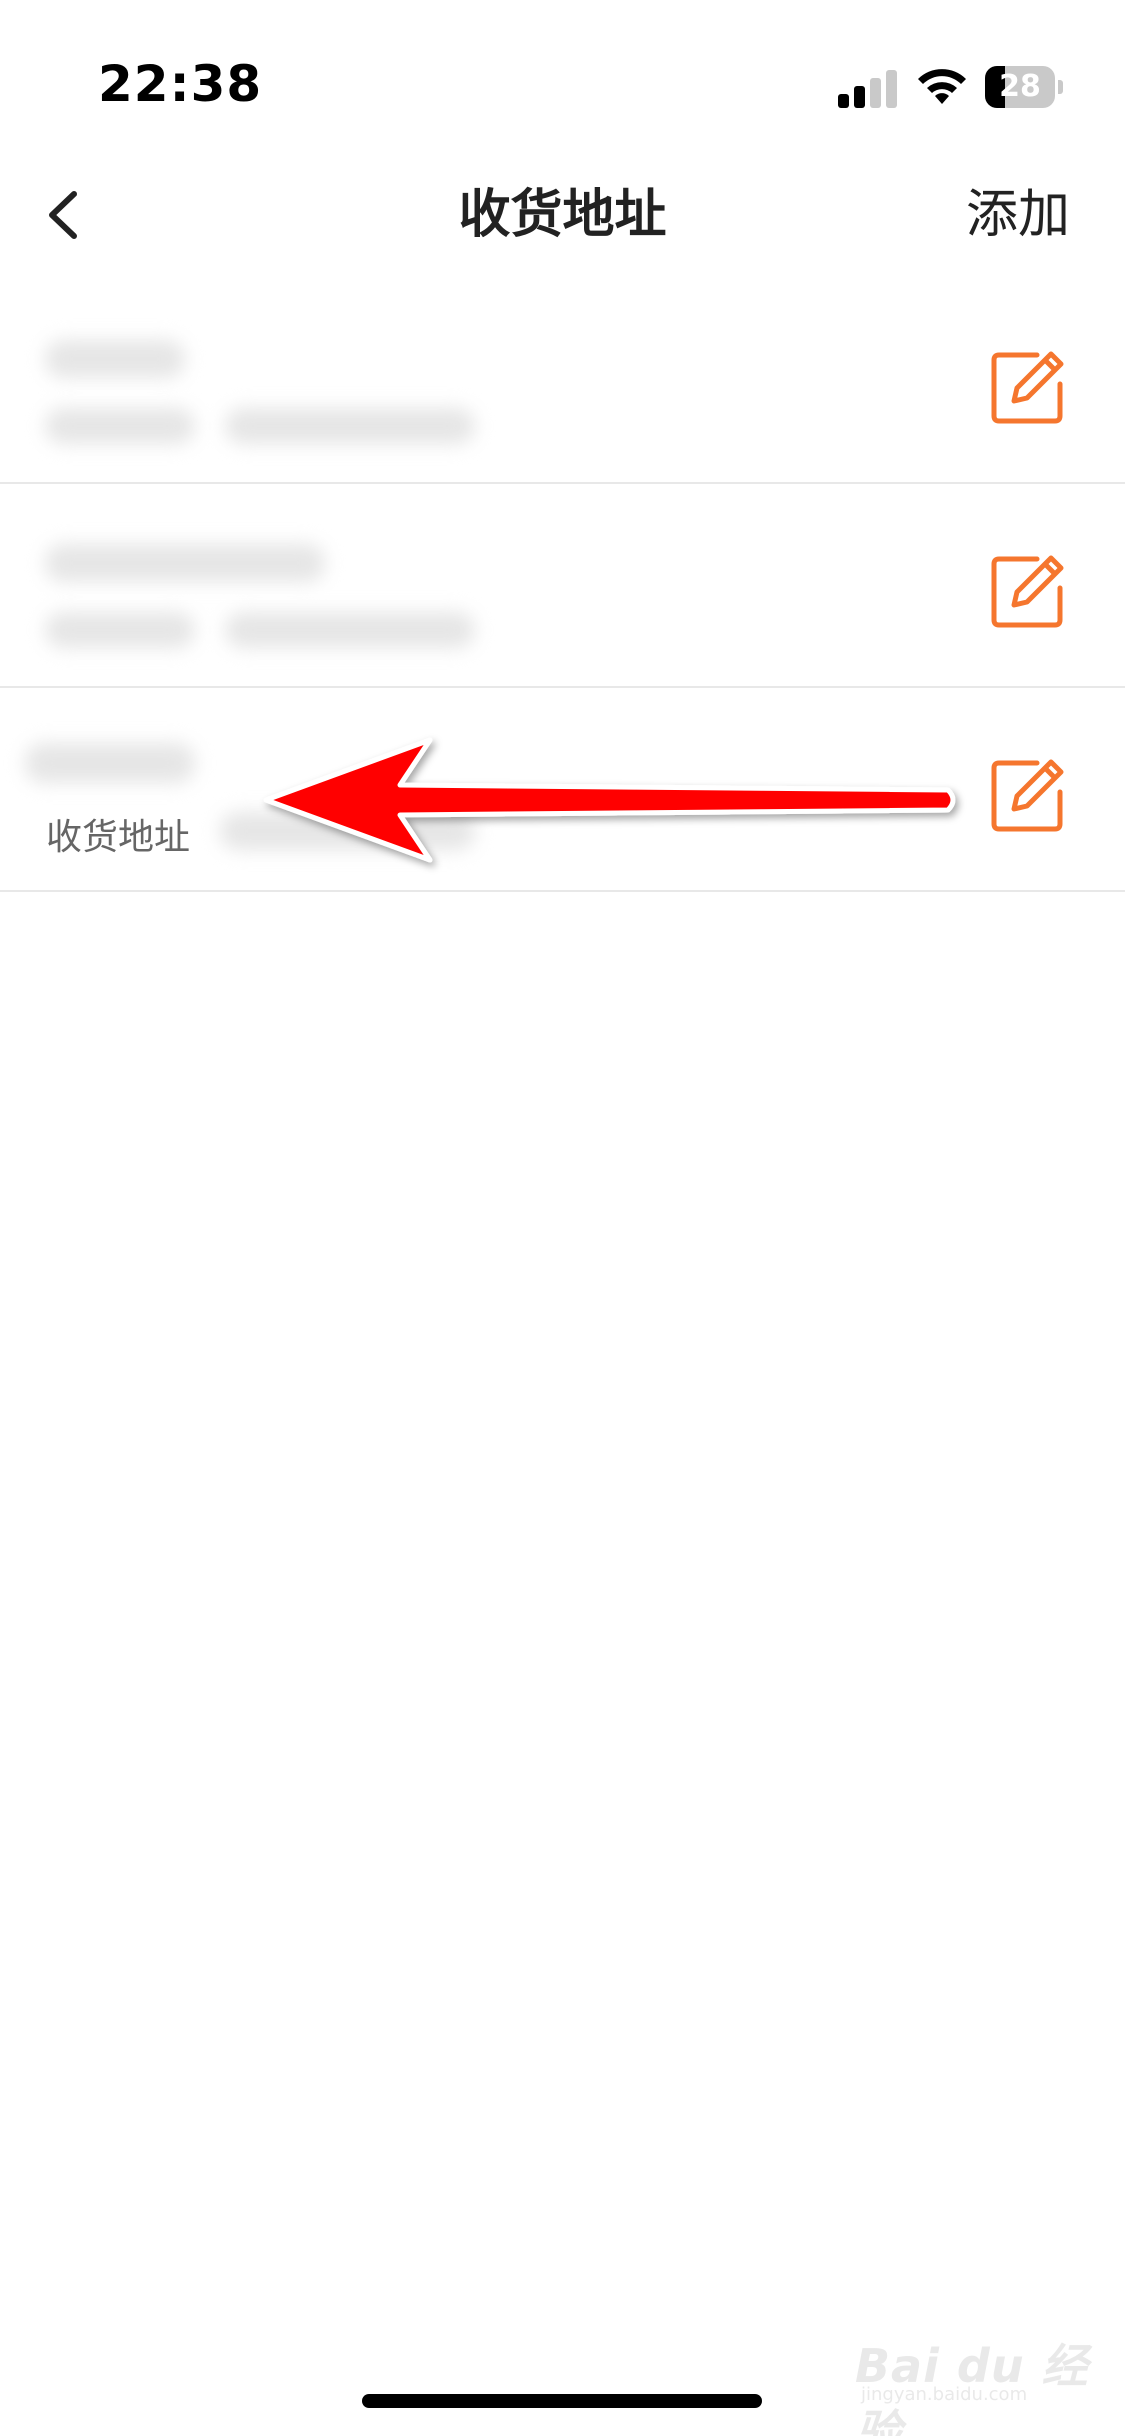 The width and height of the screenshot is (1125, 2436). I want to click on watermark-brand: Bai du 经验, so click(972, 2387).